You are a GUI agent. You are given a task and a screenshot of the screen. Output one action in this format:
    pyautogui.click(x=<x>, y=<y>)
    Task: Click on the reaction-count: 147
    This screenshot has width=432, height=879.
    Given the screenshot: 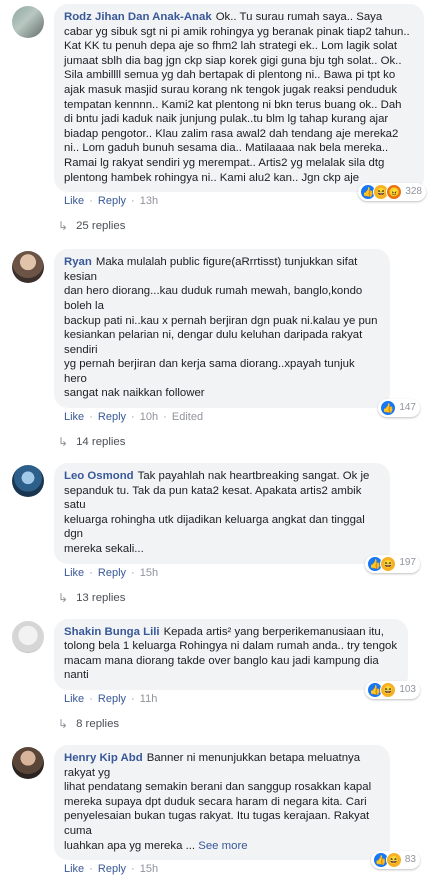 What is the action you would take?
    pyautogui.click(x=407, y=407)
    